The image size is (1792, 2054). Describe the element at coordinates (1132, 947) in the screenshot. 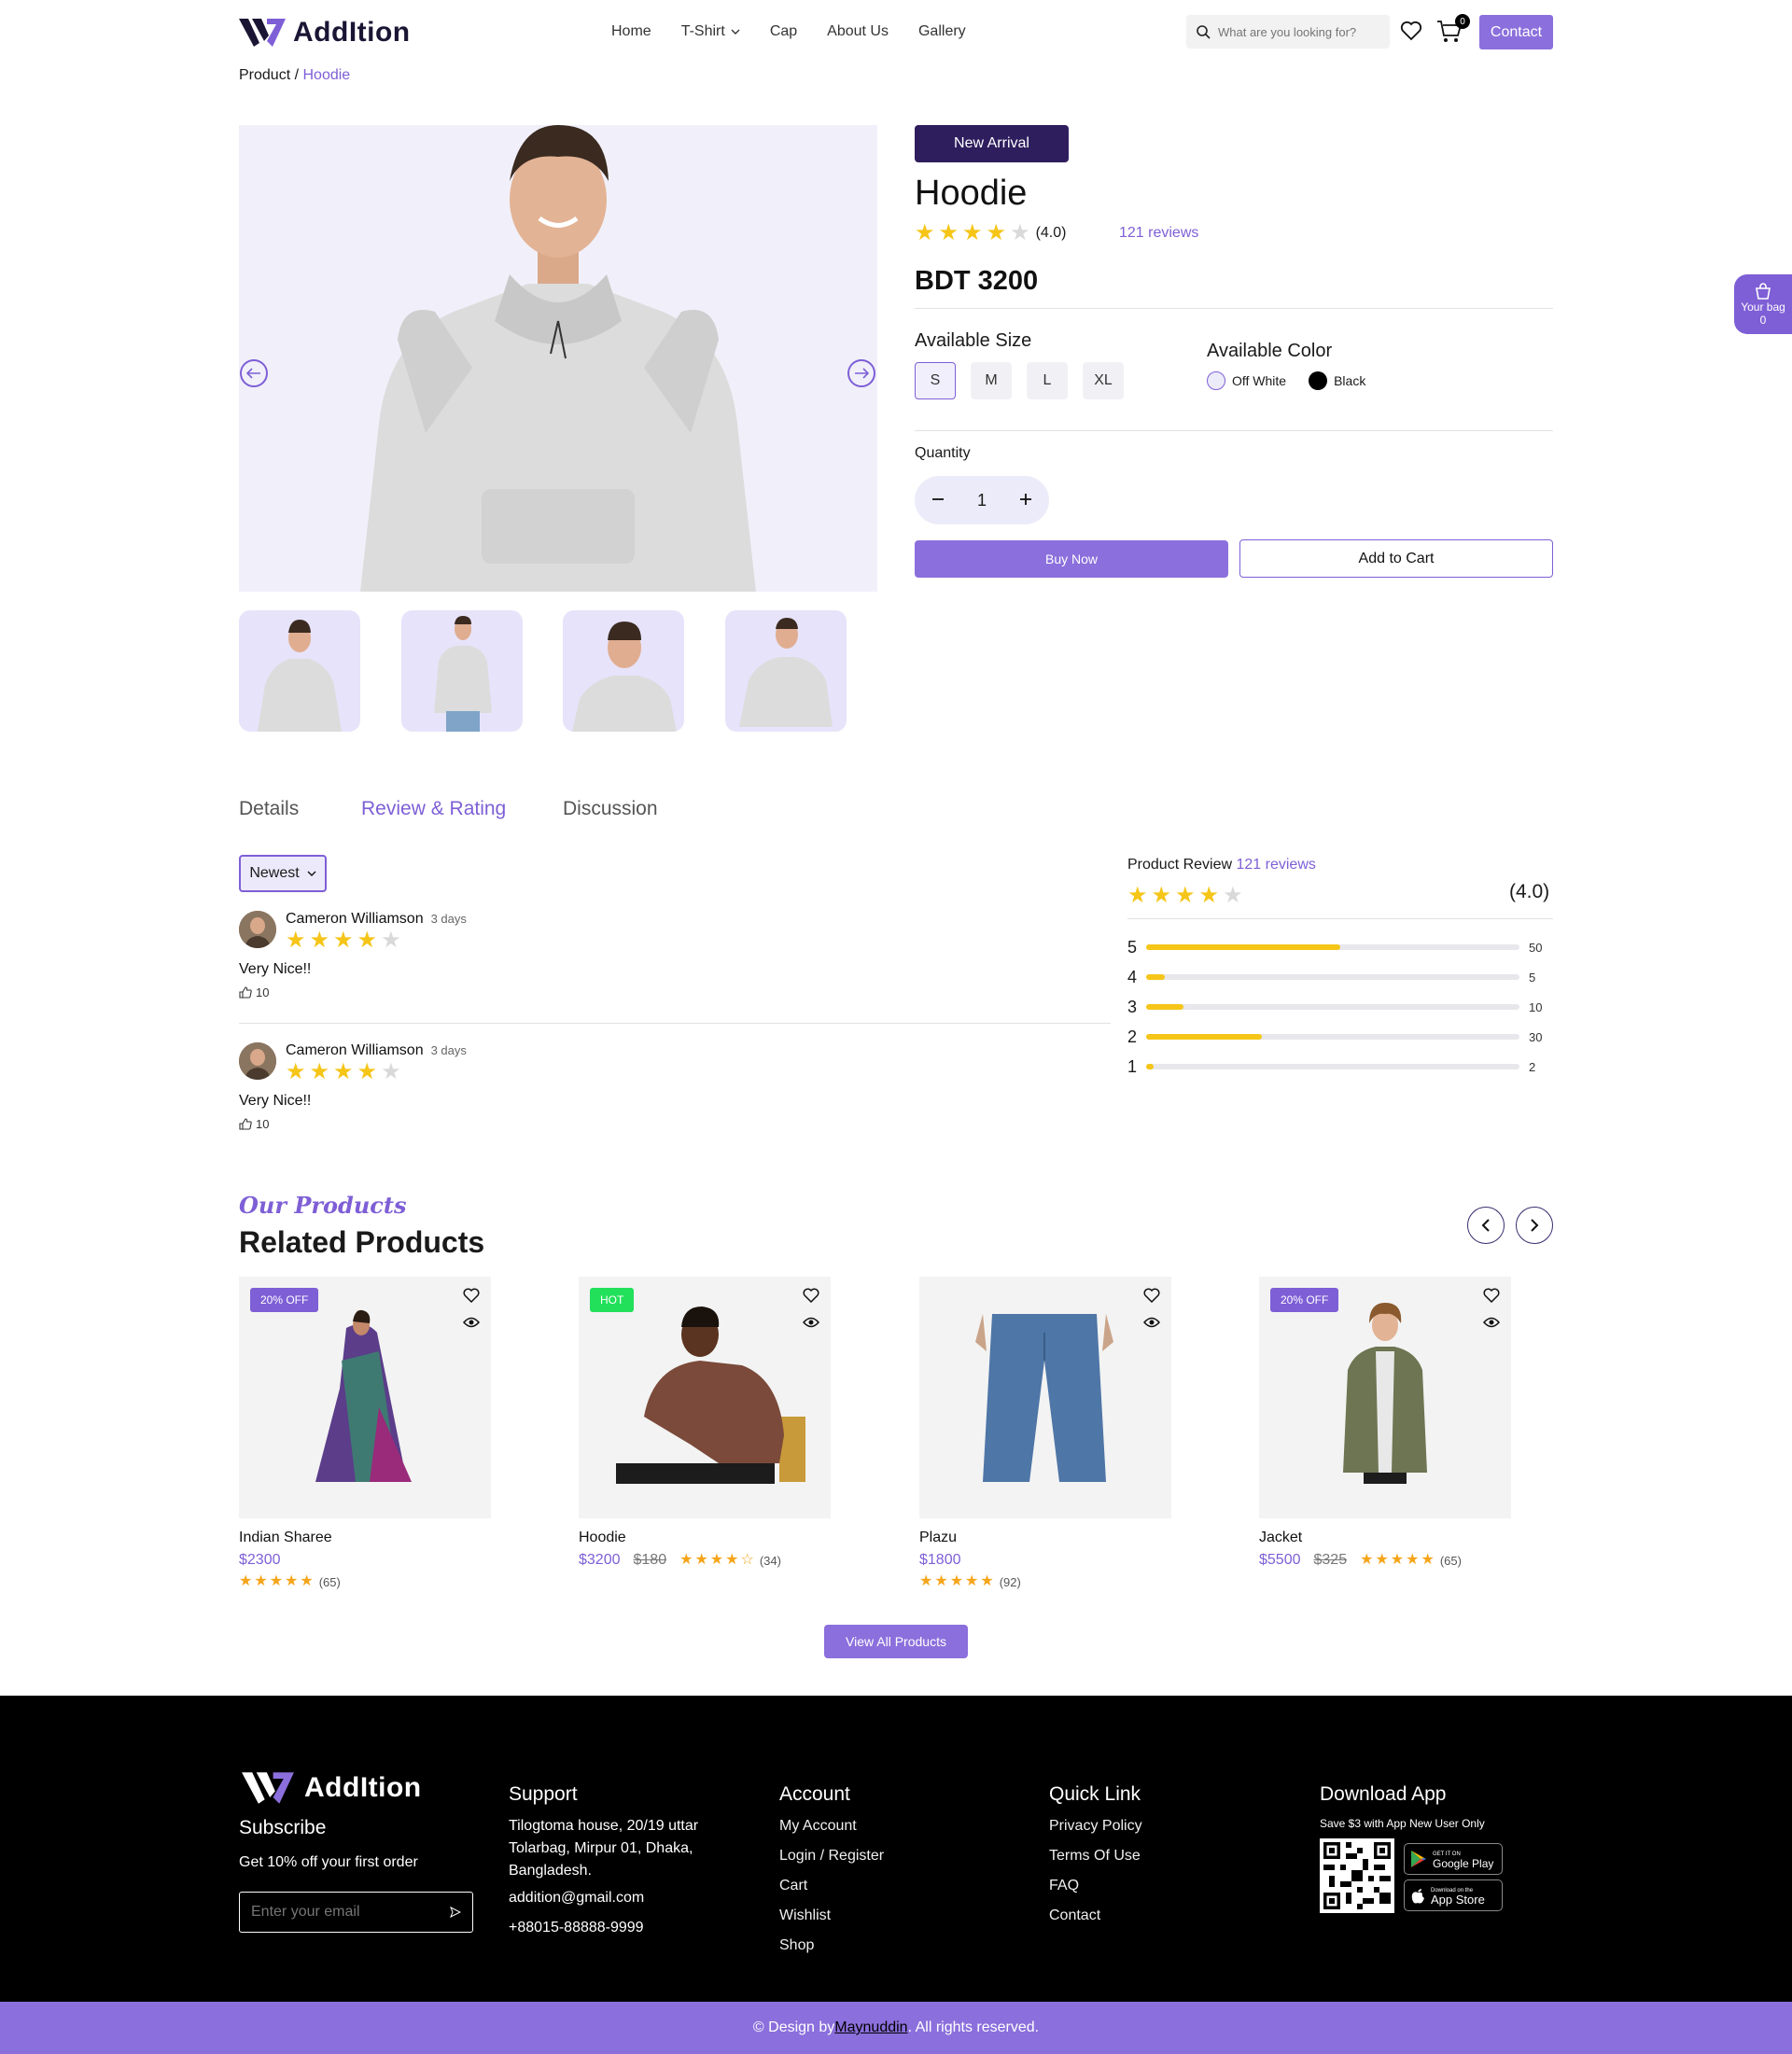

I see `rating-bar-label: 5` at that location.